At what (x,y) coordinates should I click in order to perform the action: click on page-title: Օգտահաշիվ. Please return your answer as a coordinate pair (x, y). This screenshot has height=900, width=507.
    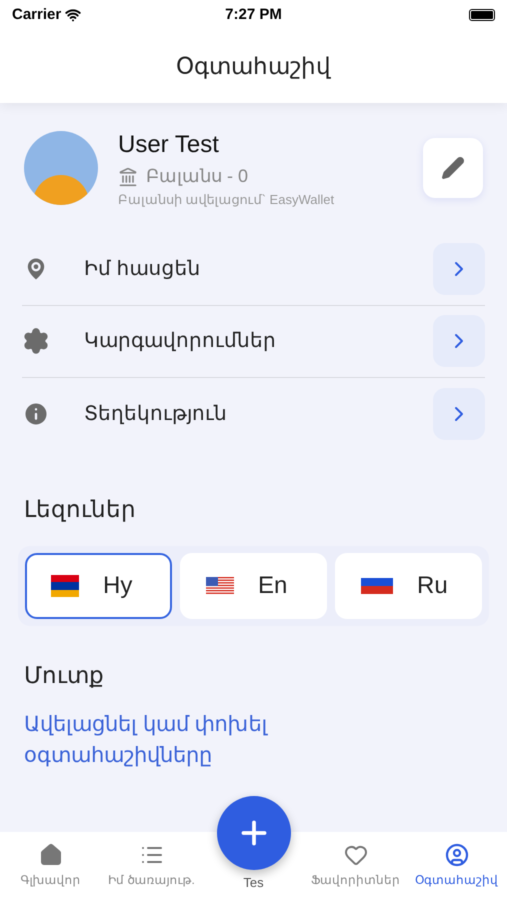
    Looking at the image, I should click on (253, 67).